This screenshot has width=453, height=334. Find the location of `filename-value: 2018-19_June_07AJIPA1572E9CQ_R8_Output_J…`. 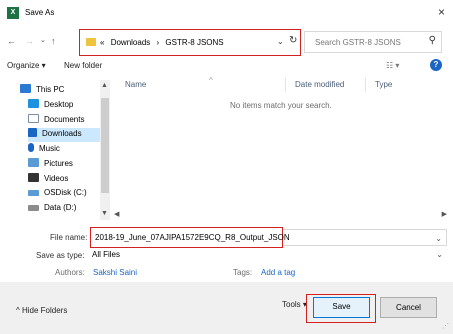

filename-value: 2018-19_June_07AJIPA1572E9CQ_R8_Output_J… is located at coordinates (192, 237).